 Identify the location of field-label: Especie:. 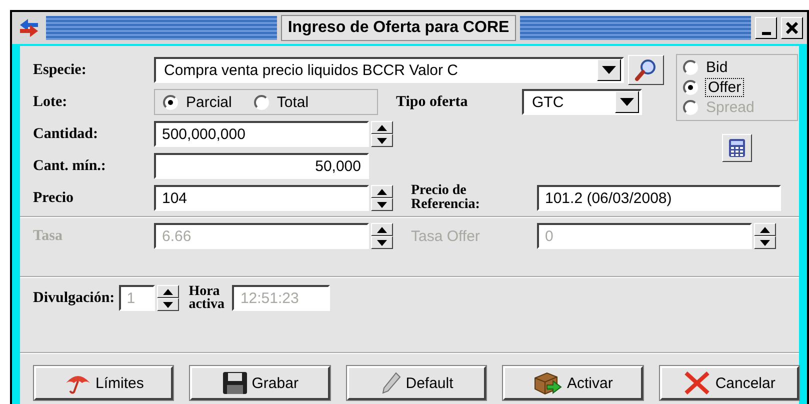
(60, 70).